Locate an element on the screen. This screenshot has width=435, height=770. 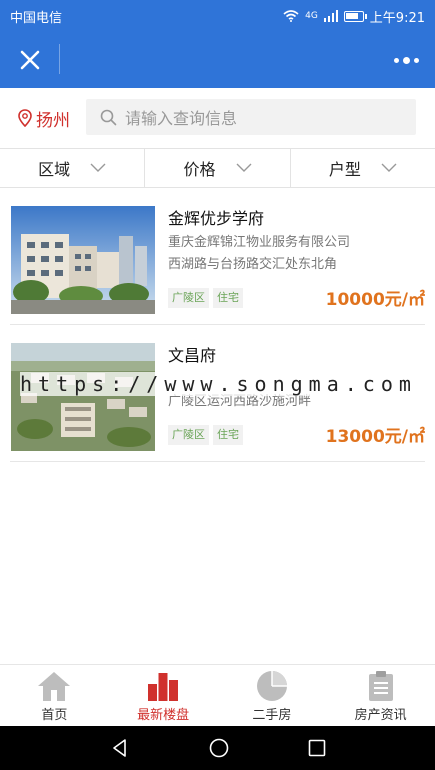
battery-icon is located at coordinates (355, 16).